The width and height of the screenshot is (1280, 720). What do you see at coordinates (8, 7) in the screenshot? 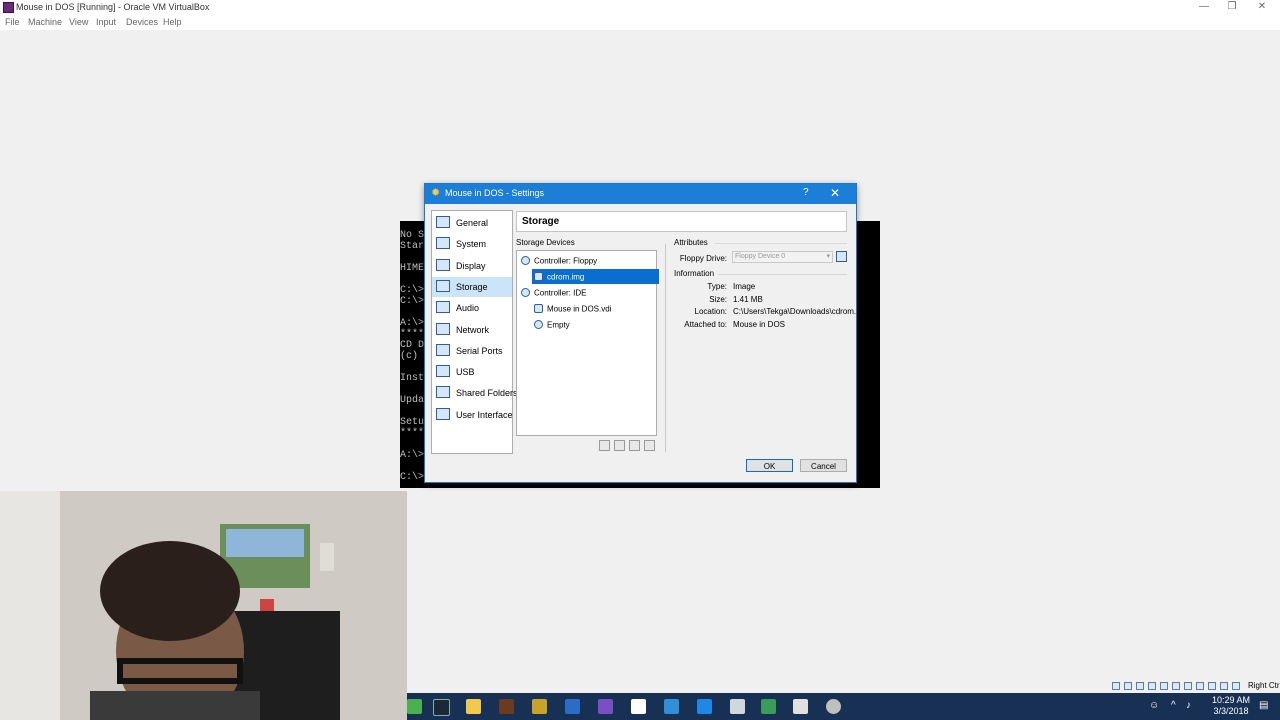
I see `virtualbox-app-icon` at bounding box center [8, 7].